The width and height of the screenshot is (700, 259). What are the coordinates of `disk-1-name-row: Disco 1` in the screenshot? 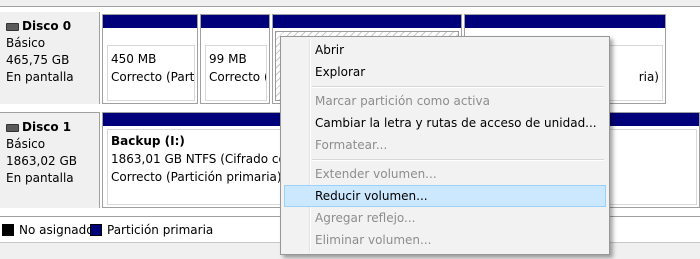 It's located at (52, 127).